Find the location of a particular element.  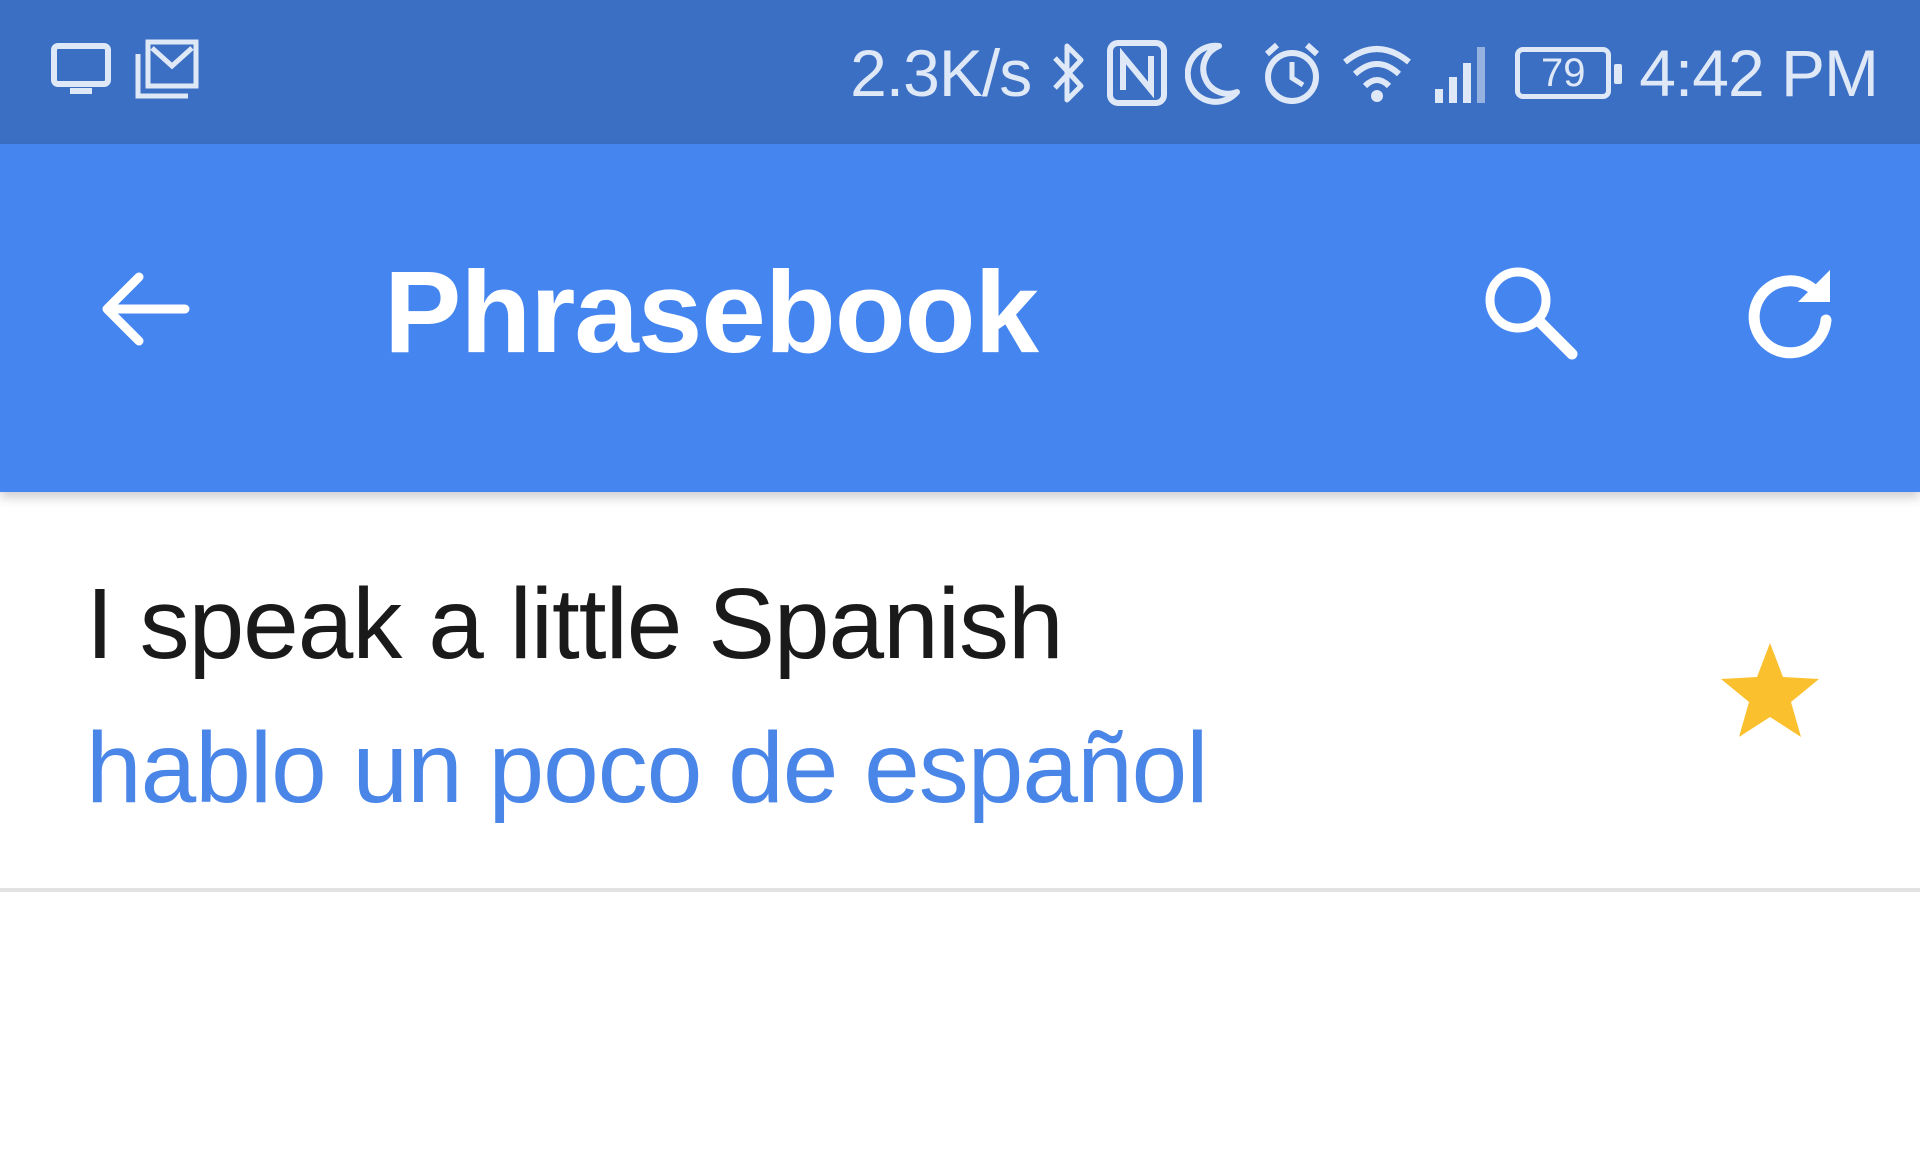

network-speed: 2.3K/s is located at coordinates (941, 73).